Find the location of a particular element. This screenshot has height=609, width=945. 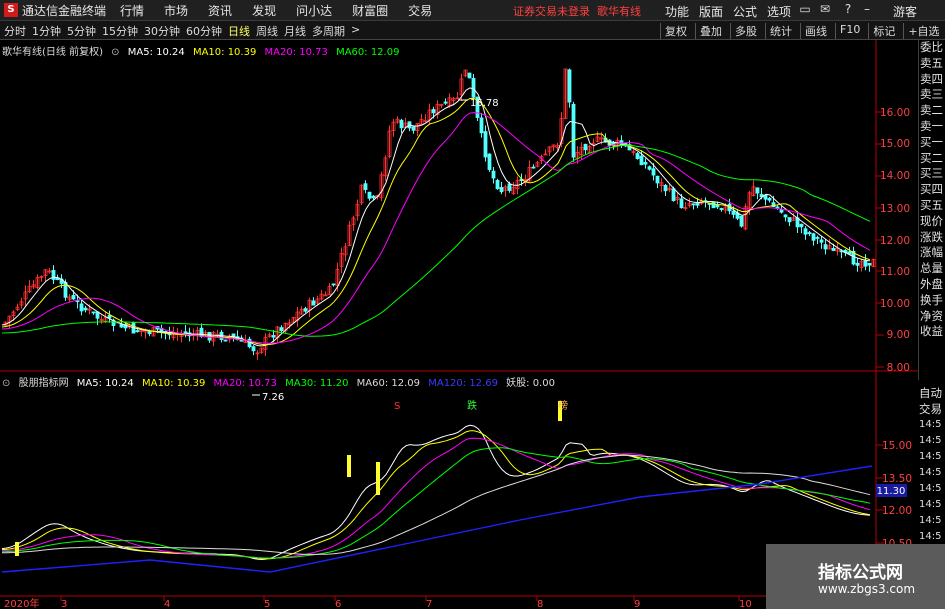

btn-f10: F10 is located at coordinates (847, 31).